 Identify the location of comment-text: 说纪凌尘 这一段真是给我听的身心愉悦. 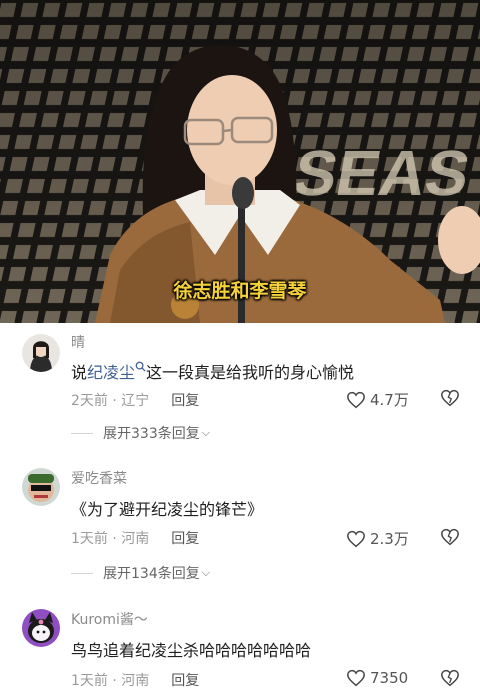
(212, 371).